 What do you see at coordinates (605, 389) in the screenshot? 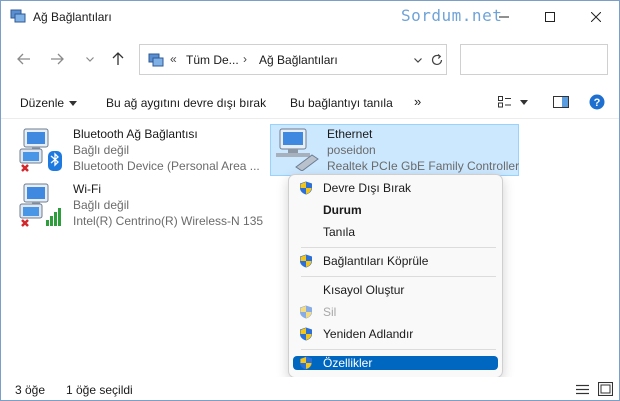
I see `large-icons-view-icon` at bounding box center [605, 389].